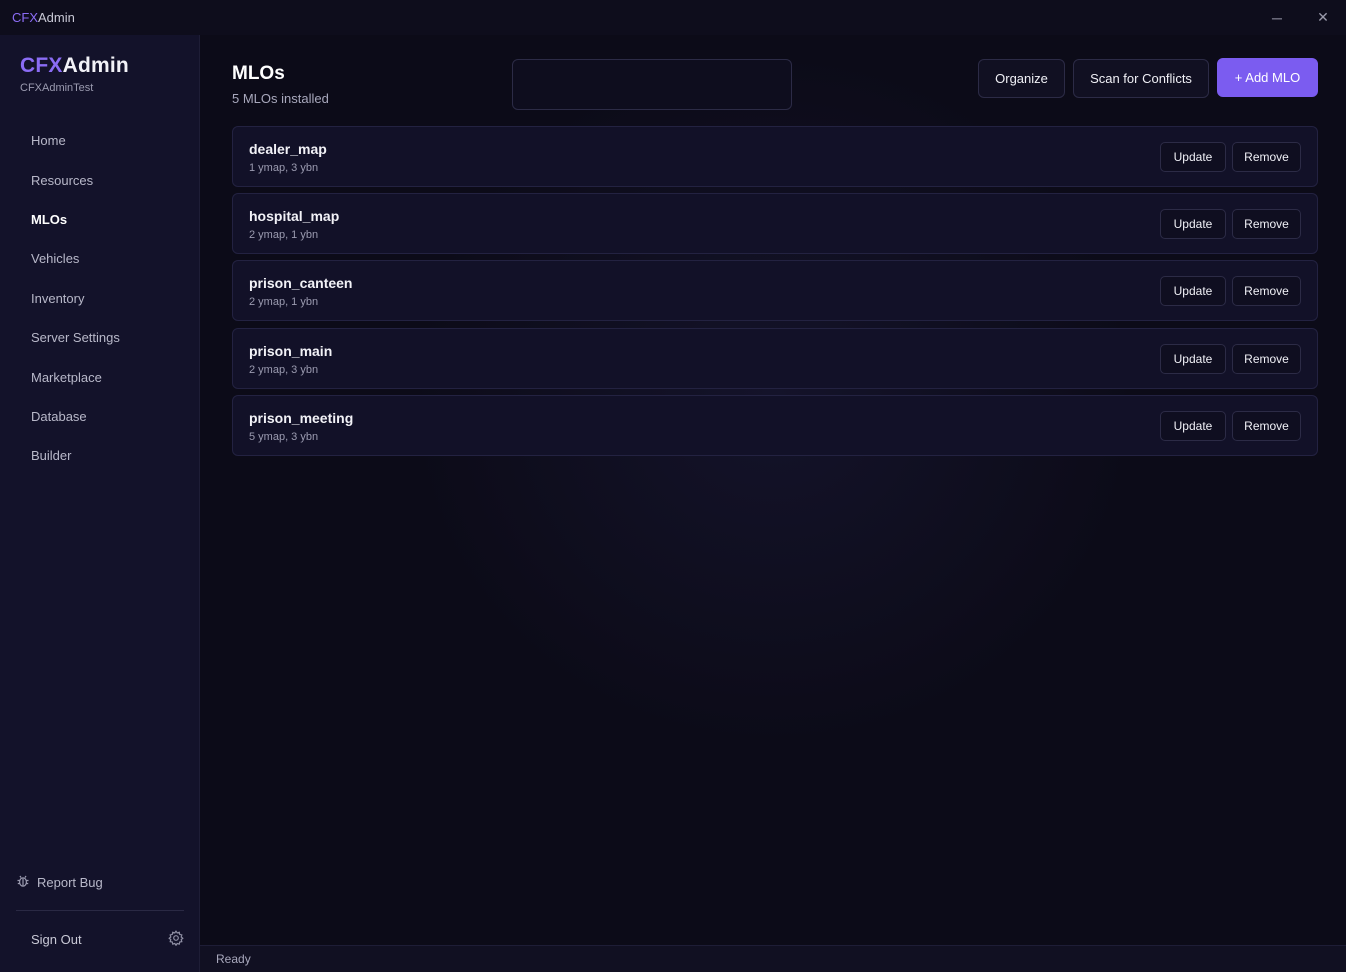 Image resolution: width=1346 pixels, height=972 pixels. What do you see at coordinates (57, 88) in the screenshot?
I see `server-name: CFXAdminTest` at bounding box center [57, 88].